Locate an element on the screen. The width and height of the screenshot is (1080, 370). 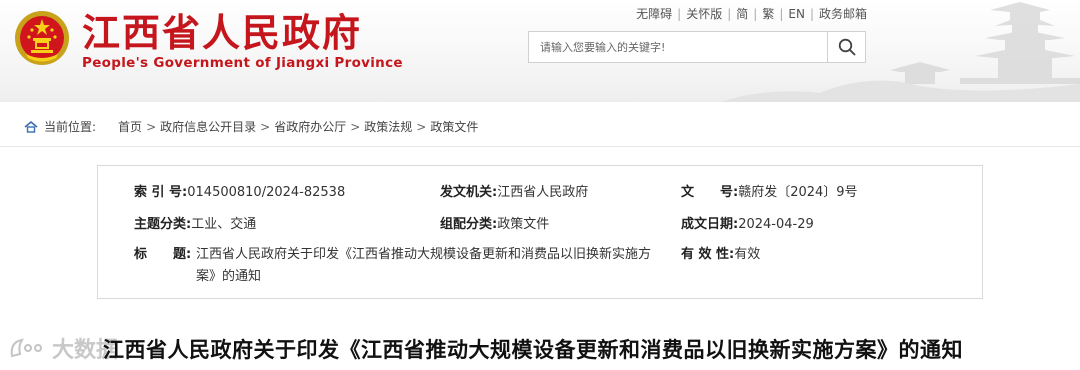
elderly-mode-link: 关怀版 is located at coordinates (704, 13).